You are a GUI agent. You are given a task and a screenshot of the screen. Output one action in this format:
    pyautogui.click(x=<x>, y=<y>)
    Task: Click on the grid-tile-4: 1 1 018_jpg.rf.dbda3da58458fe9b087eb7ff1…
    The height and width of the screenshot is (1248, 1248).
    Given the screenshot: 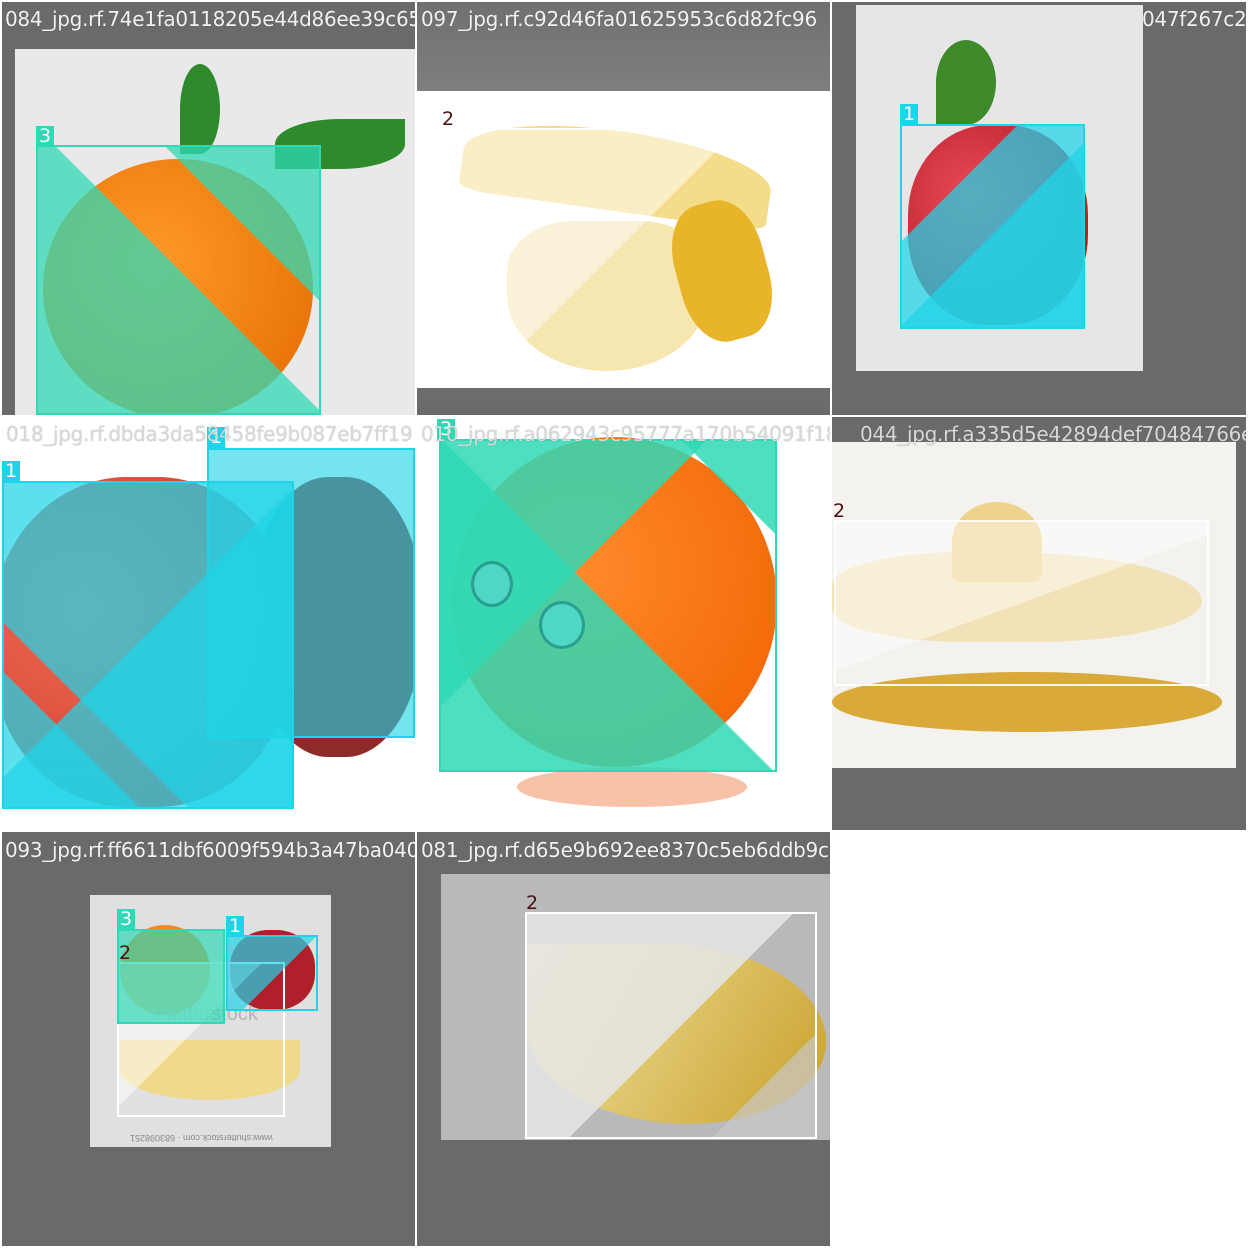 What is the action you would take?
    pyautogui.click(x=208, y=623)
    